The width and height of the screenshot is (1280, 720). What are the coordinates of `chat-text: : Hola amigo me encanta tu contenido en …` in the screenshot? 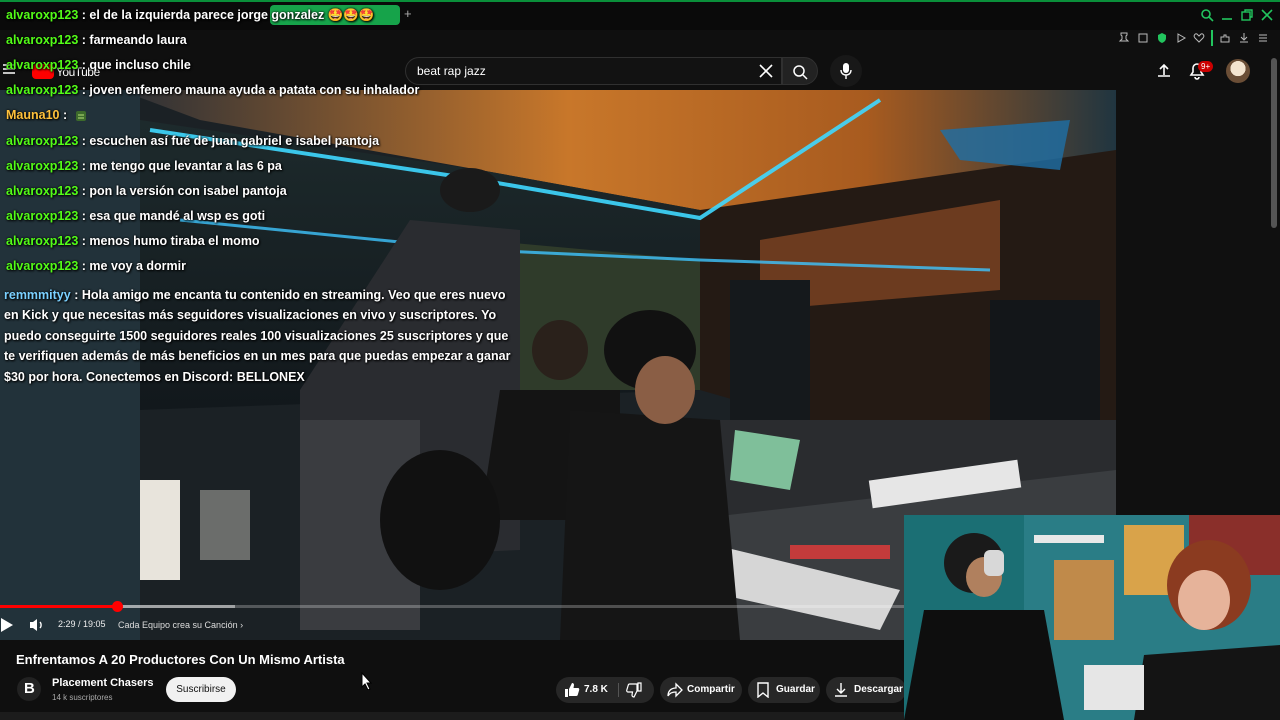 It's located at (257, 336).